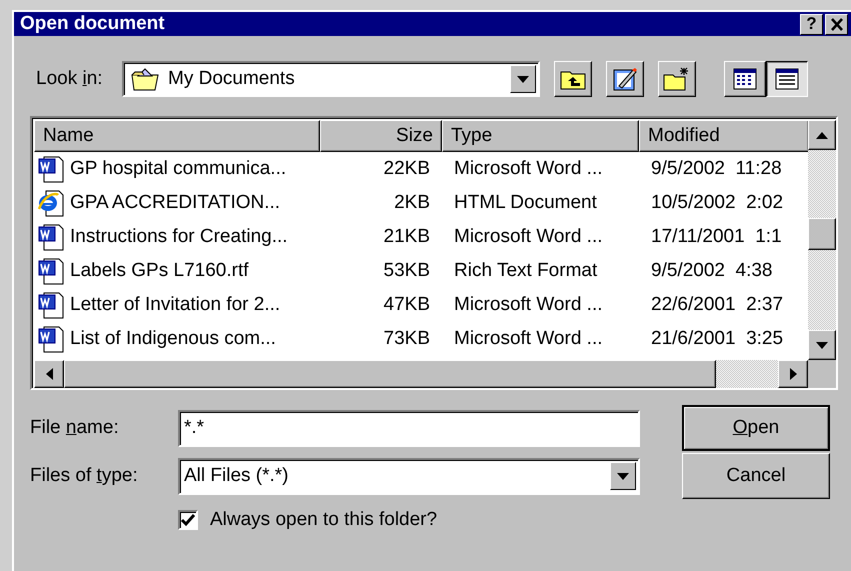 The width and height of the screenshot is (851, 571). What do you see at coordinates (331, 79) in the screenshot?
I see `look-in-dropdown: My Documents` at bounding box center [331, 79].